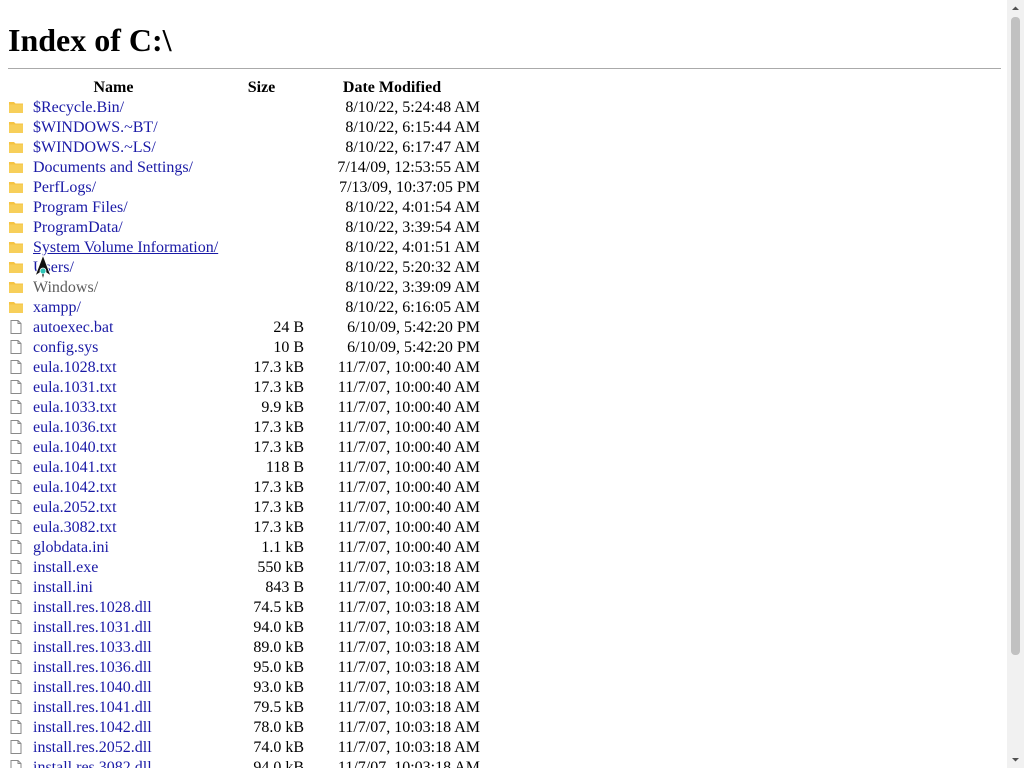 Image resolution: width=1024 pixels, height=768 pixels. What do you see at coordinates (412, 227) in the screenshot?
I see `date-modified-cell: 8/10/22, 3:39:54 AM` at bounding box center [412, 227].